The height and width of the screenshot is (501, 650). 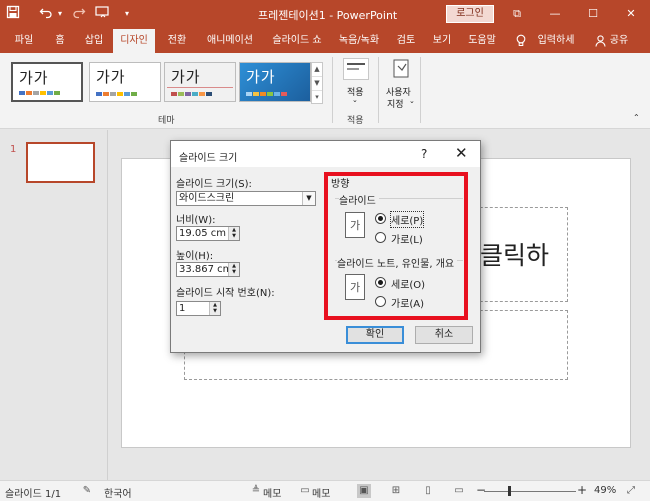 I want to click on zoom-level: 49%, so click(x=605, y=490).